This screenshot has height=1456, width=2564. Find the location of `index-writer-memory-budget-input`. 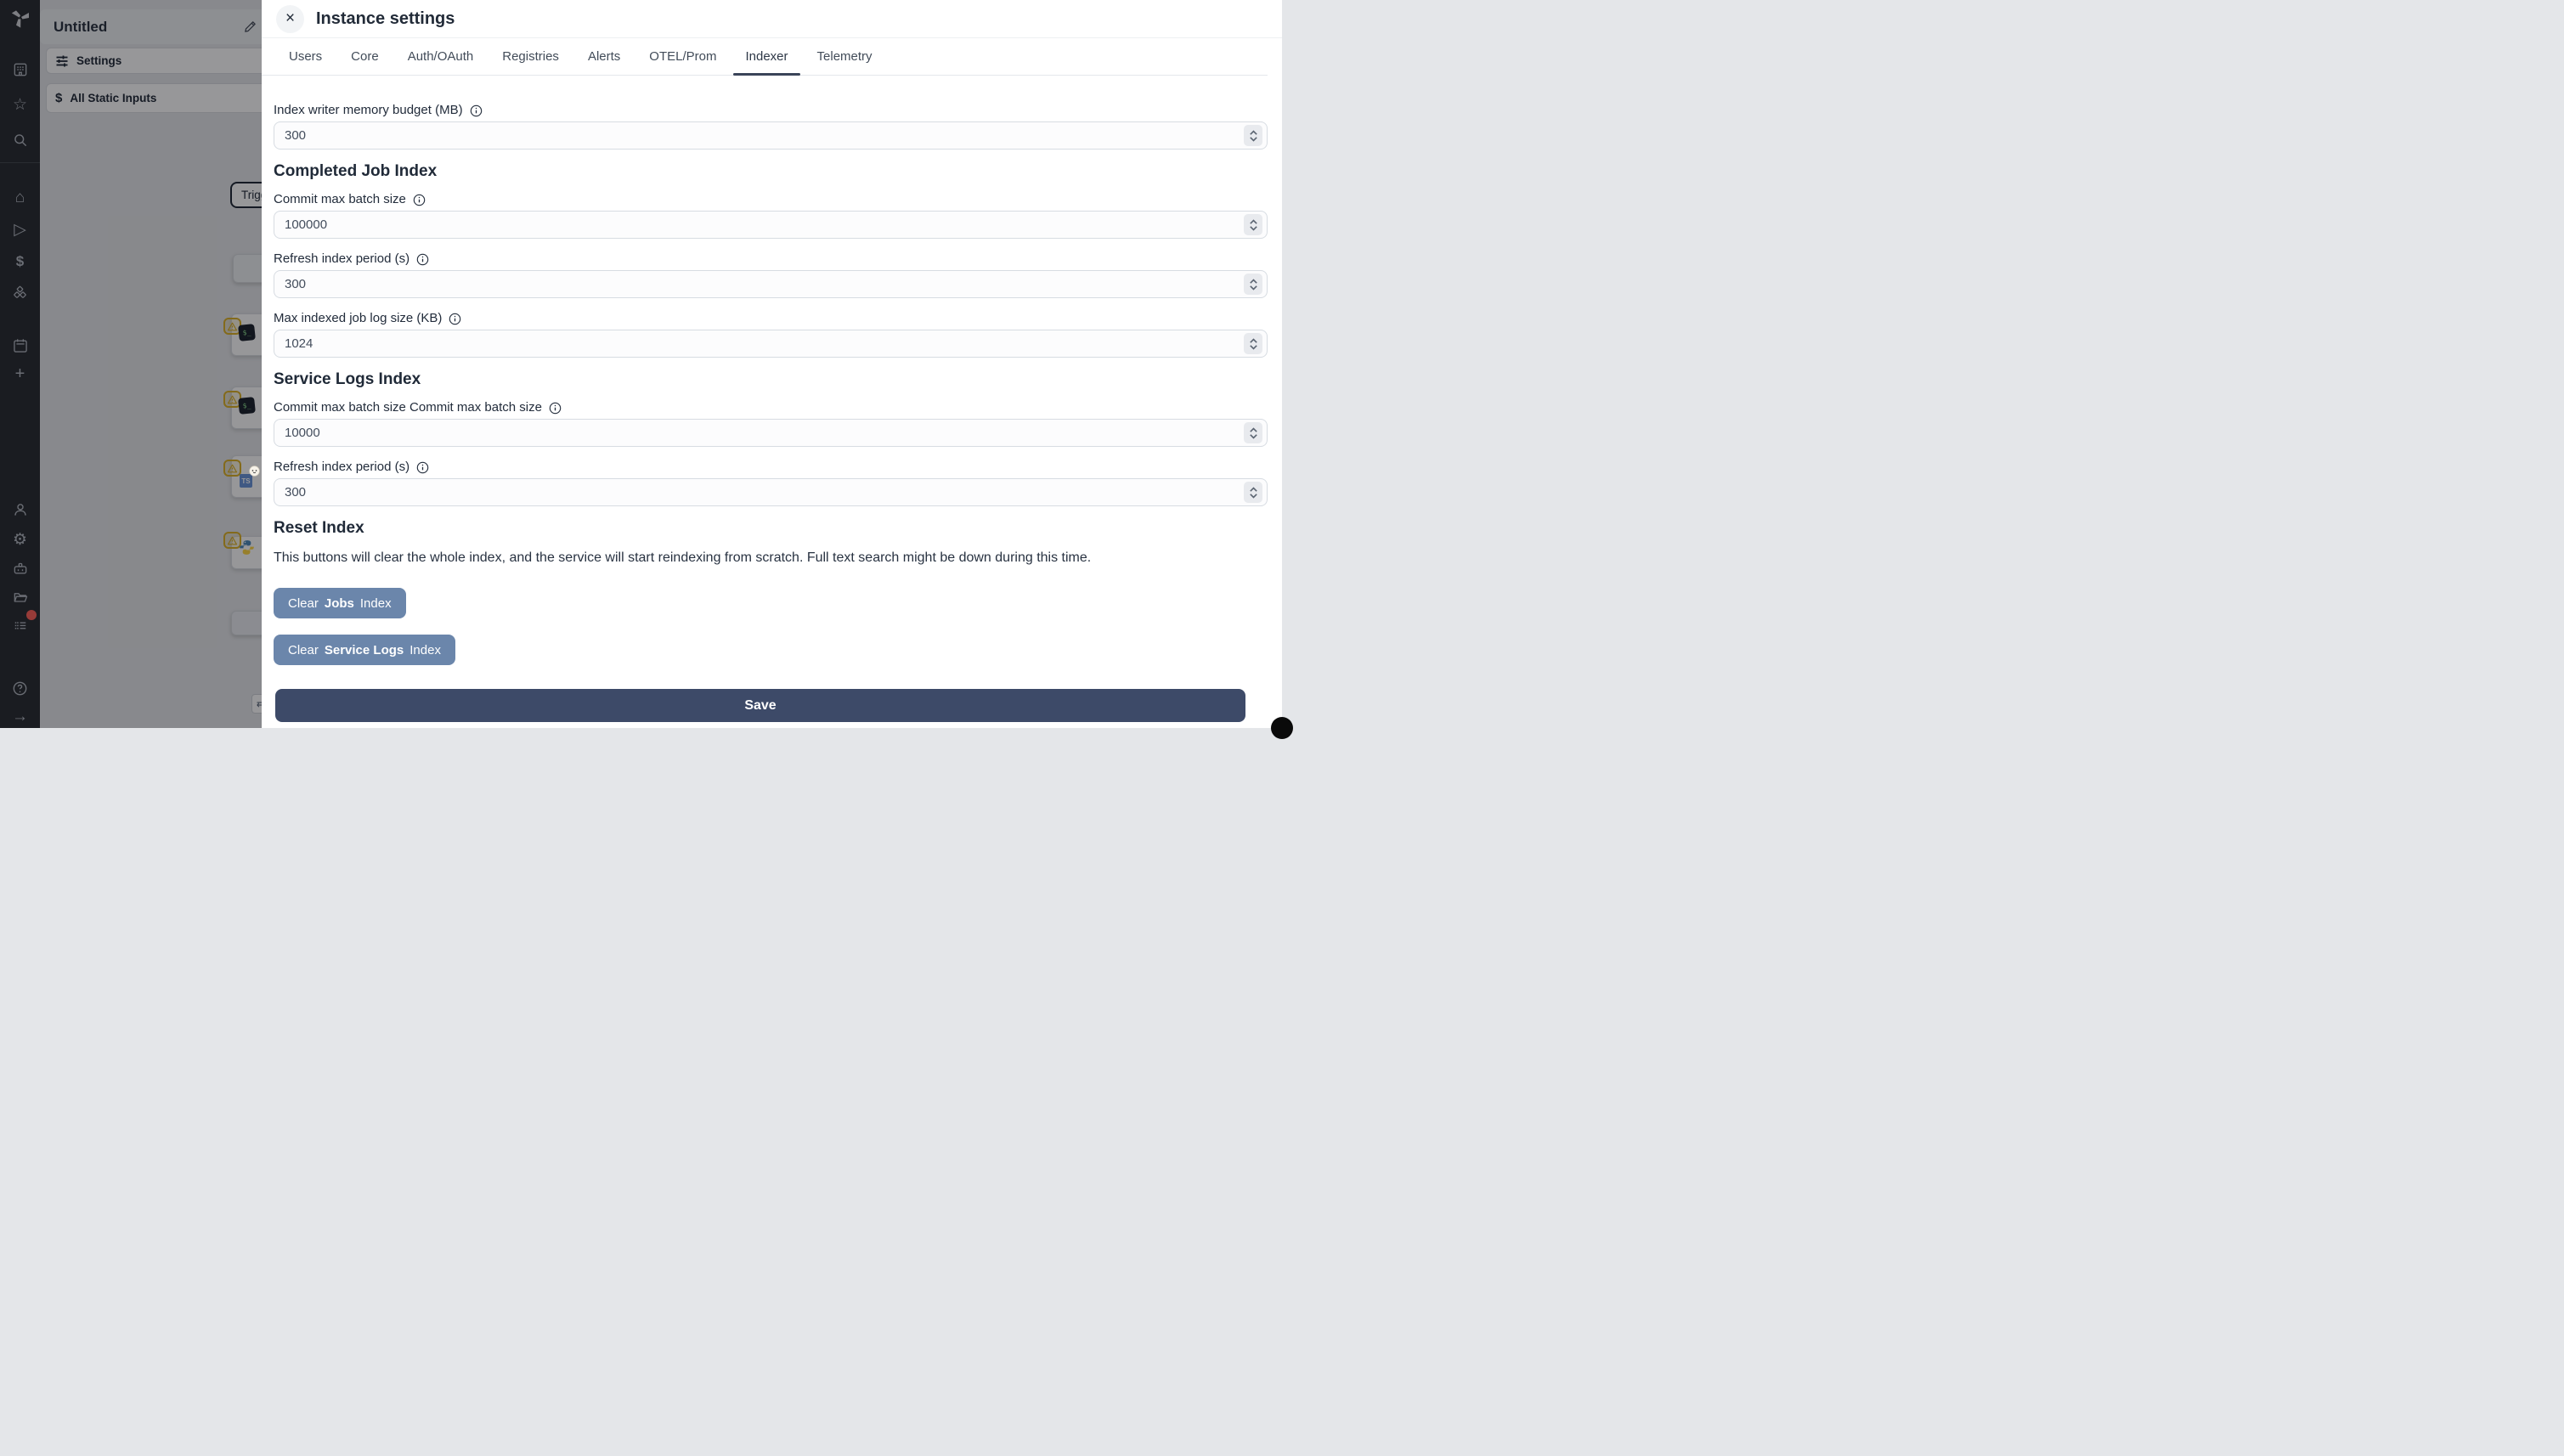

index-writer-memory-budget-input is located at coordinates (771, 135).